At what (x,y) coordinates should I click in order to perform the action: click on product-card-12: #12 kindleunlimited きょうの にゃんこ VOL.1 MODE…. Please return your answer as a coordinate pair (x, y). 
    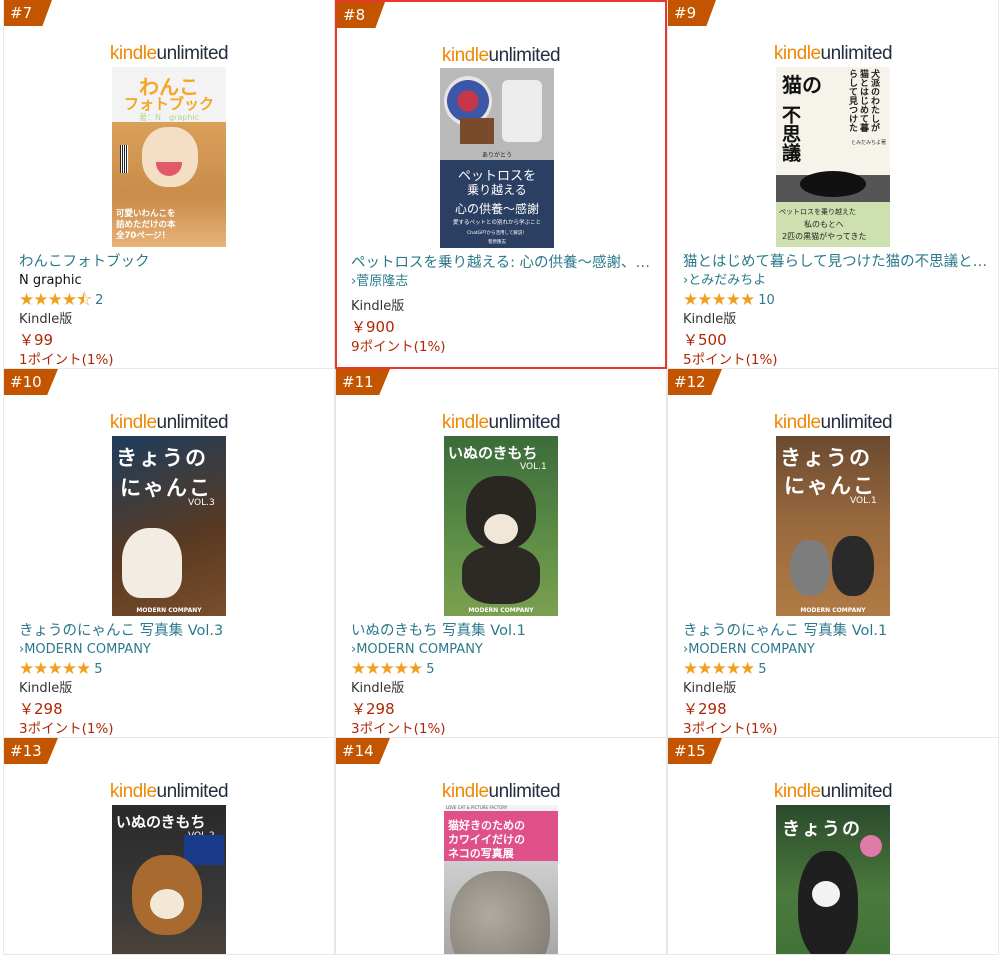
    Looking at the image, I should click on (833, 553).